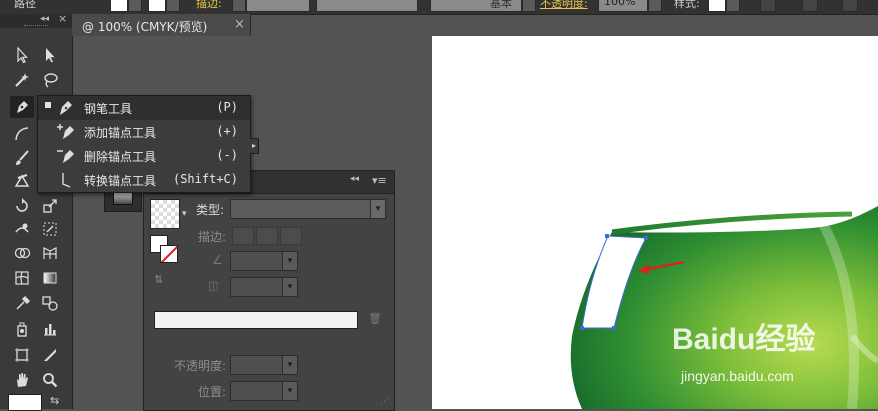 The height and width of the screenshot is (411, 878). I want to click on add-anchor-point-icon, so click(65, 131).